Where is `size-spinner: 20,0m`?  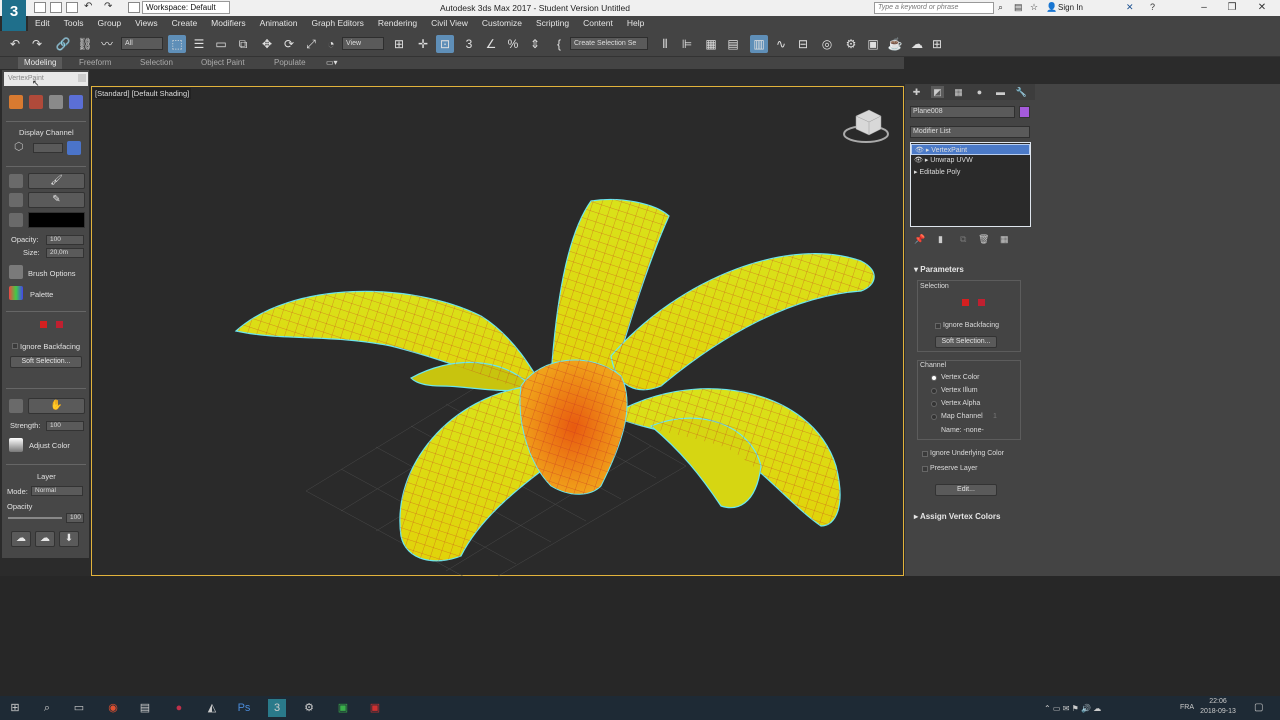
size-spinner: 20,0m is located at coordinates (65, 253).